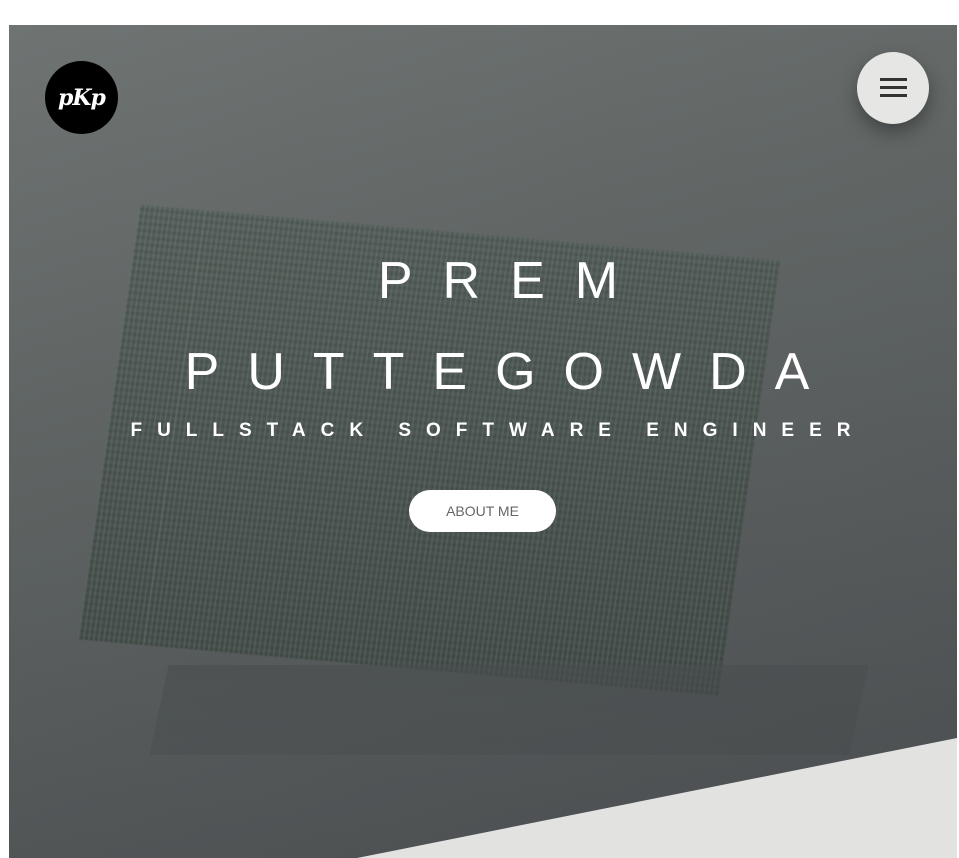 This screenshot has height=858, width=959. Describe the element at coordinates (893, 88) in the screenshot. I see `menu-button` at that location.